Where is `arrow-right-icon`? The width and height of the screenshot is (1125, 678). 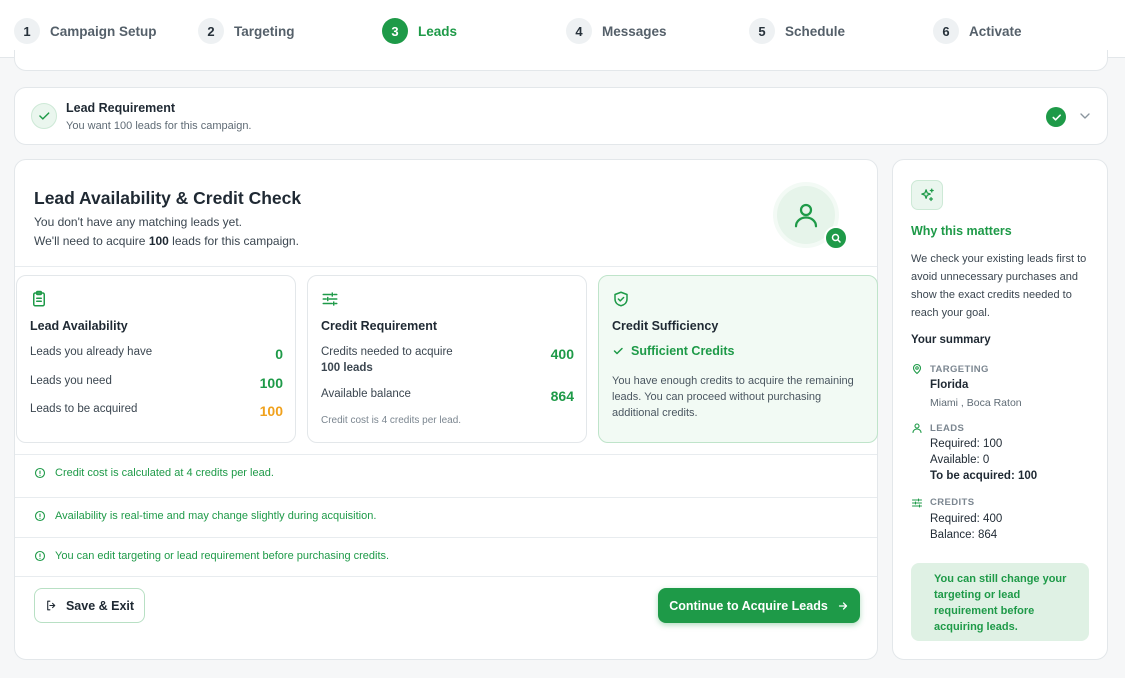 arrow-right-icon is located at coordinates (842, 605).